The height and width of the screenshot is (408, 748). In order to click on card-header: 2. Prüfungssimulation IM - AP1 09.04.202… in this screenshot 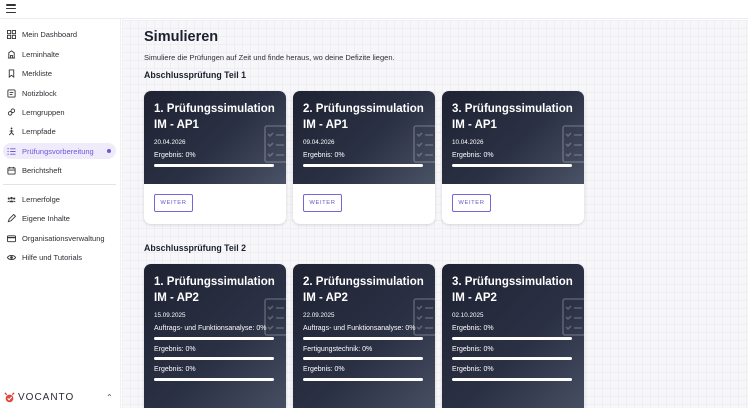, I will do `click(364, 137)`.